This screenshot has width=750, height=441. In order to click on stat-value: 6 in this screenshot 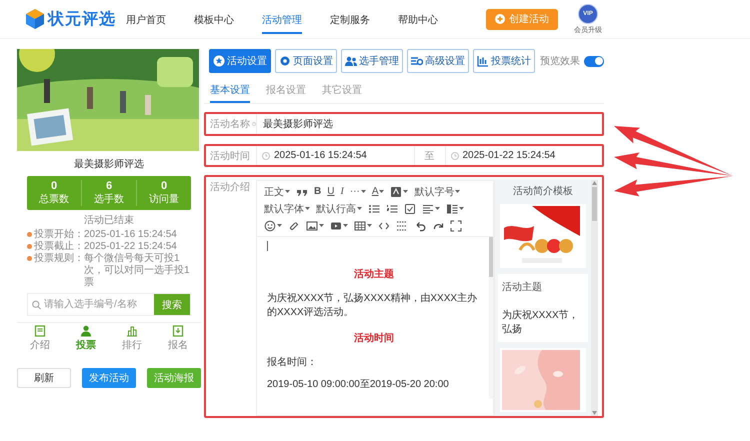, I will do `click(109, 186)`.